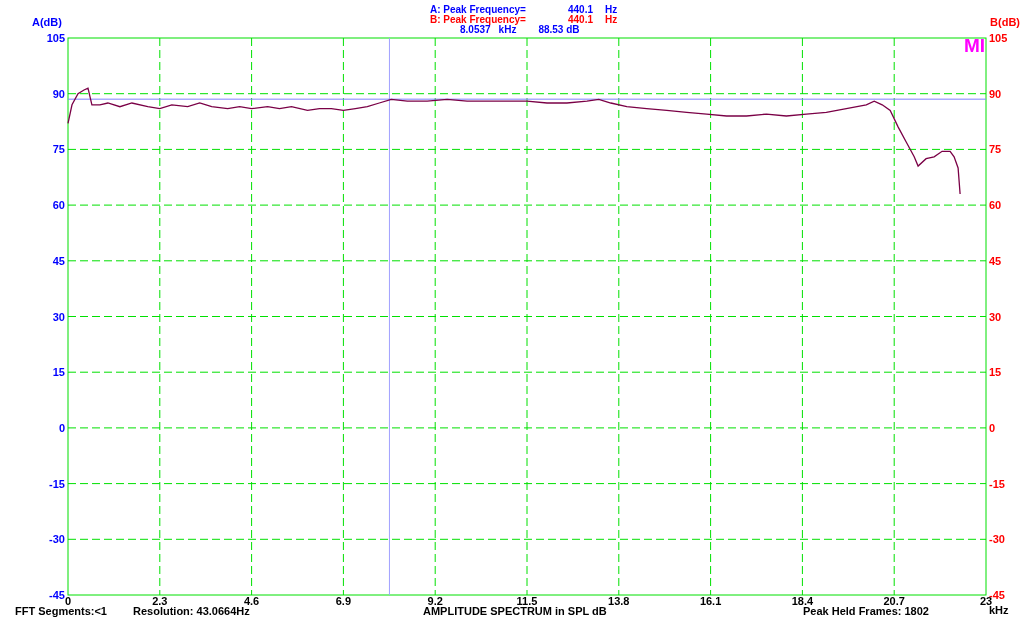  I want to click on resolution: Resolution: 43.0664Hz, so click(192, 611).